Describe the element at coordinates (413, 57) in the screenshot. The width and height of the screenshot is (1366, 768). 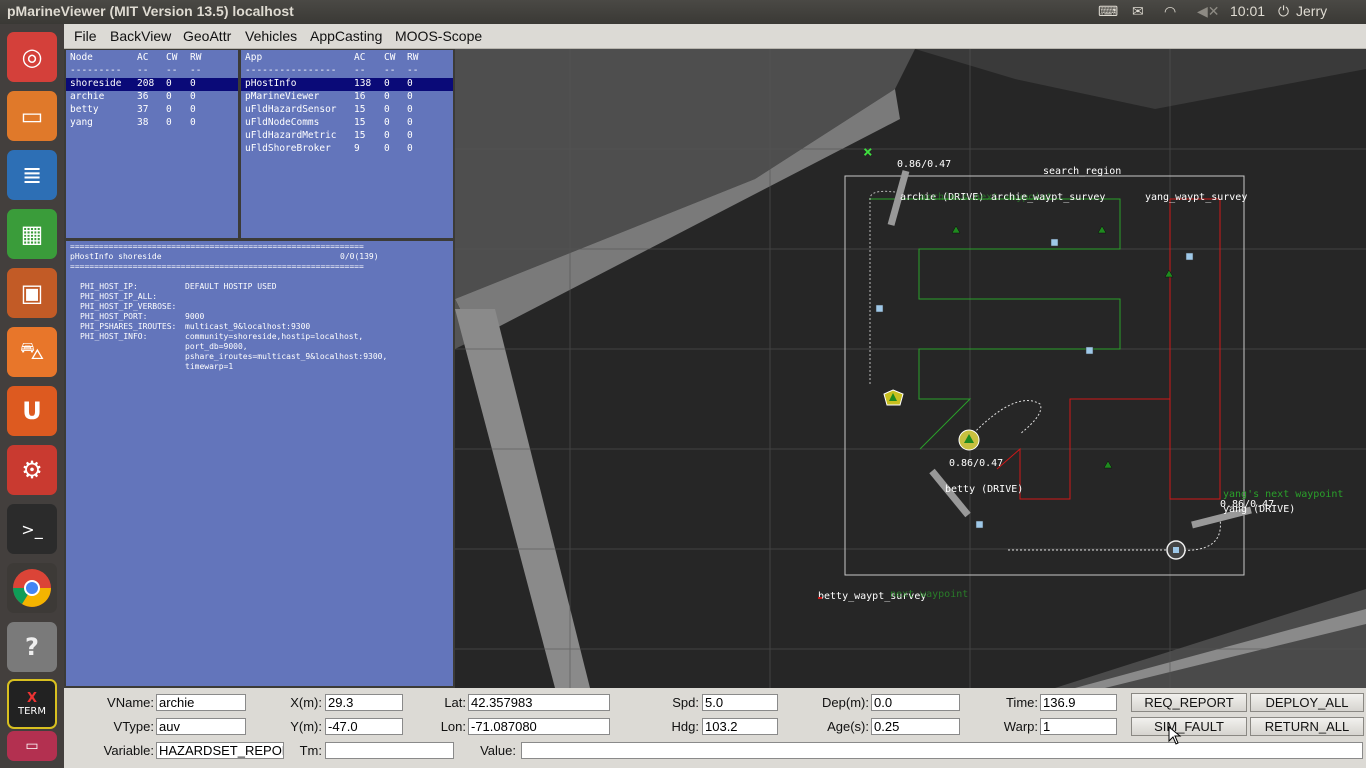
I see `col-rw: RW` at that location.